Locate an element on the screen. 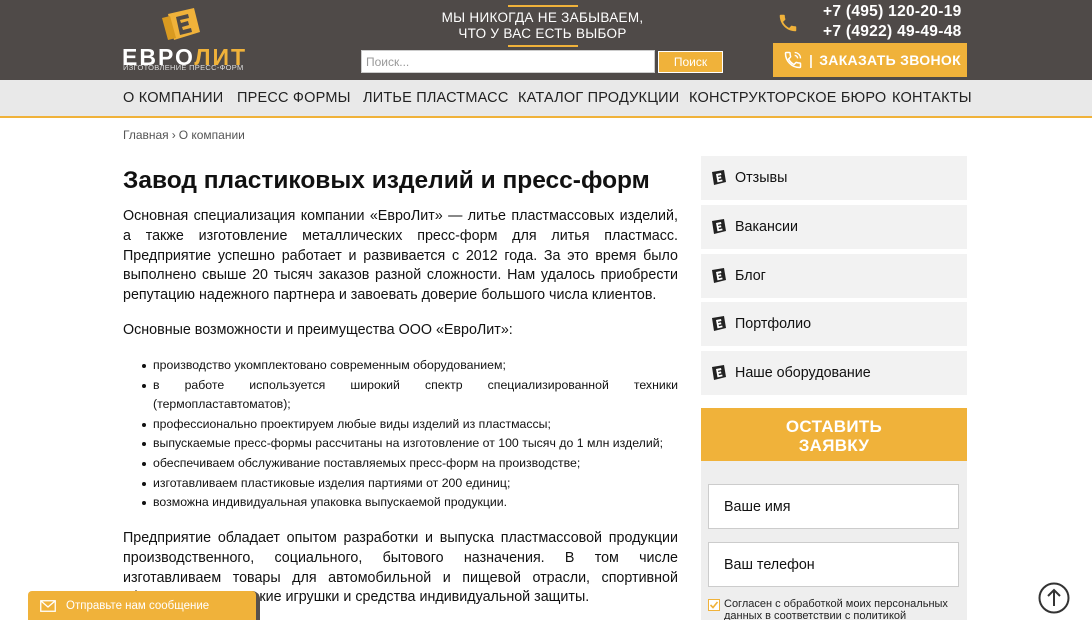  nav-item-design-bureau: КОНСТРУКТОРСКОЕ БЮРО is located at coordinates (787, 98).